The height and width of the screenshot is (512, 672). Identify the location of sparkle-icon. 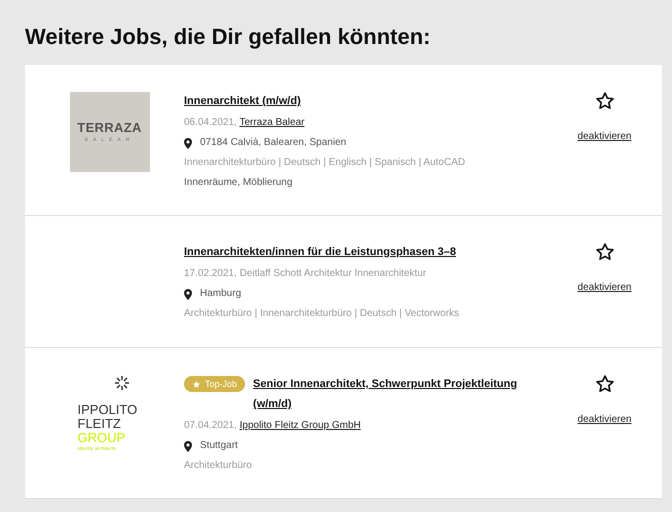
(122, 383).